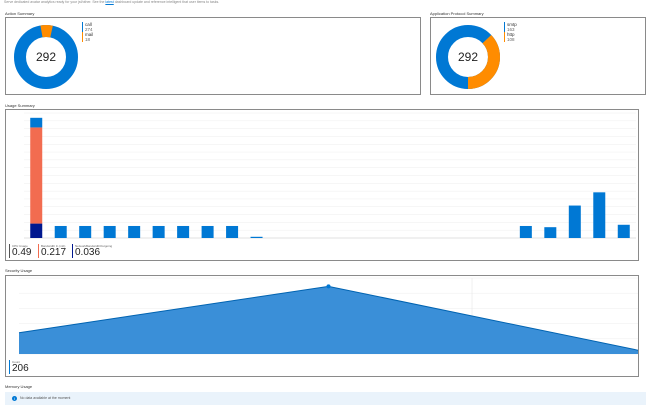 This screenshot has height=415, width=647. I want to click on memory-info-bar: i No data available at the moment, so click(325, 398).